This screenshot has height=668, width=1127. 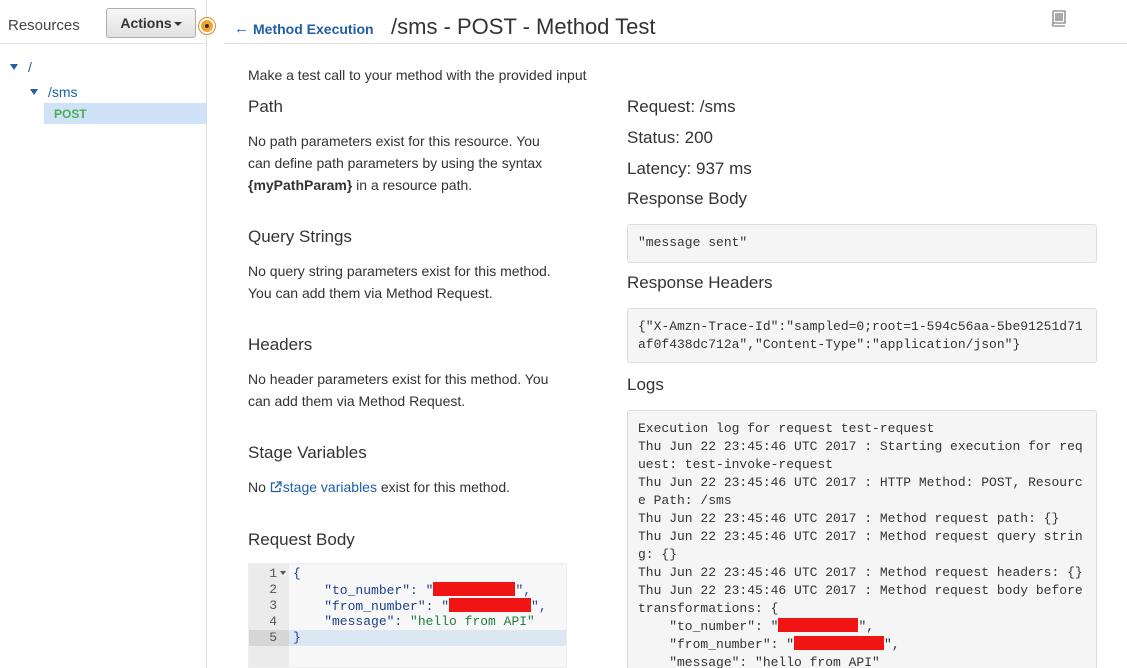 What do you see at coordinates (407, 638) in the screenshot?
I see `editor-line-active: 5 }` at bounding box center [407, 638].